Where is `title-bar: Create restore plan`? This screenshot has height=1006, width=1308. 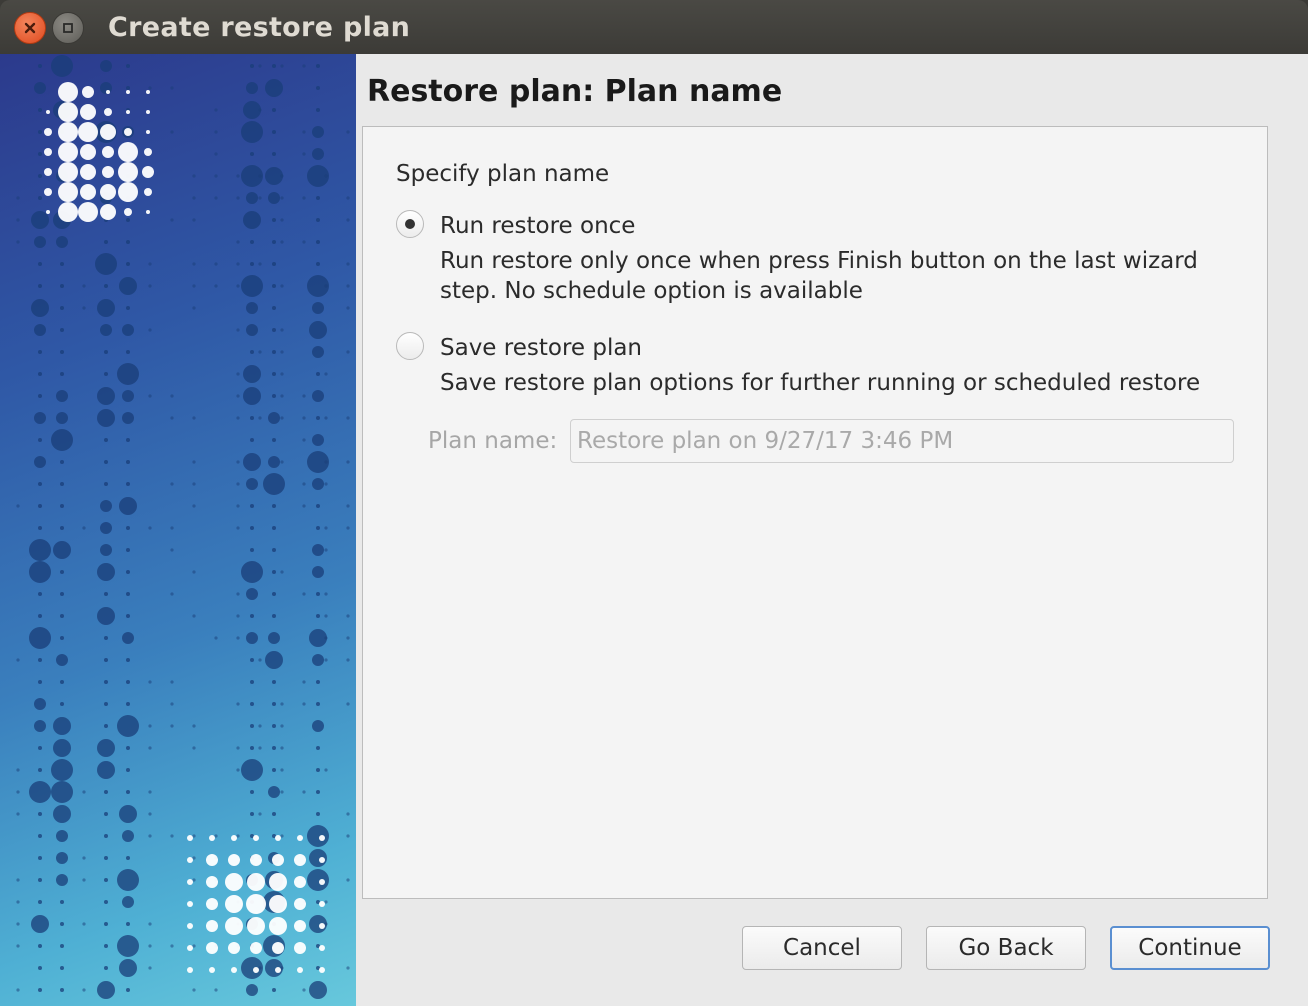 title-bar: Create restore plan is located at coordinates (654, 27).